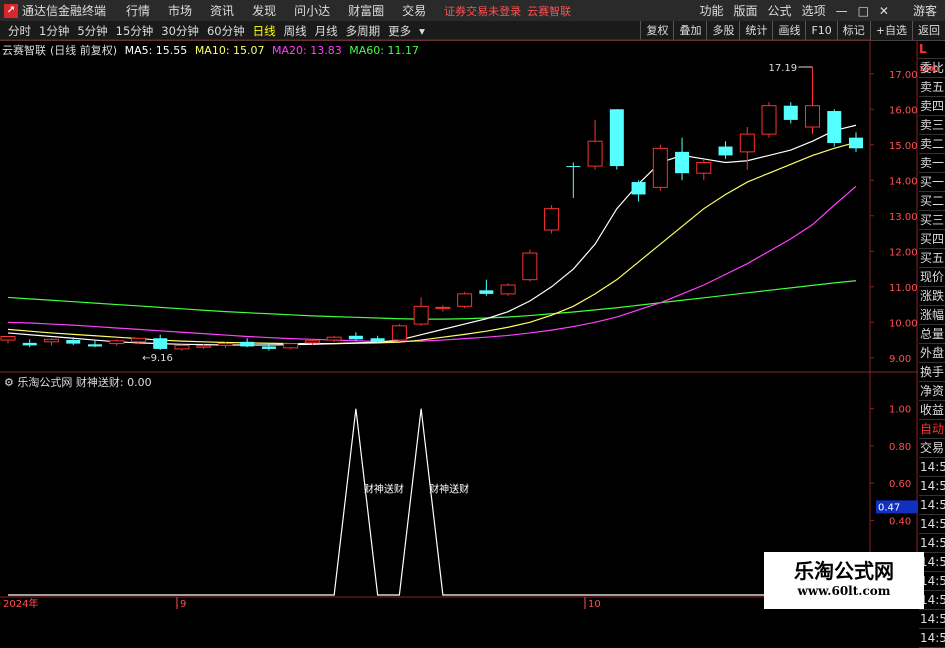 The width and height of the screenshot is (945, 648). I want to click on side-panel-item: 自动, so click(932, 429).